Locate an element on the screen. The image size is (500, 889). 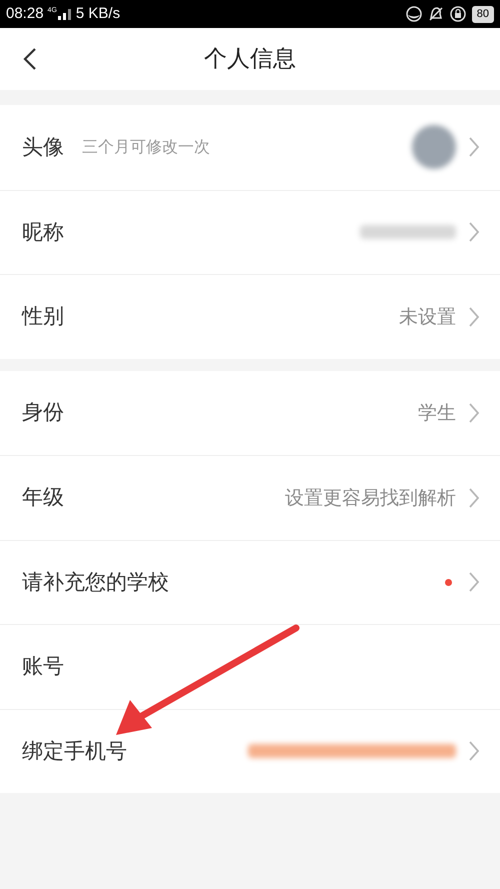
back-icon is located at coordinates (30, 59).